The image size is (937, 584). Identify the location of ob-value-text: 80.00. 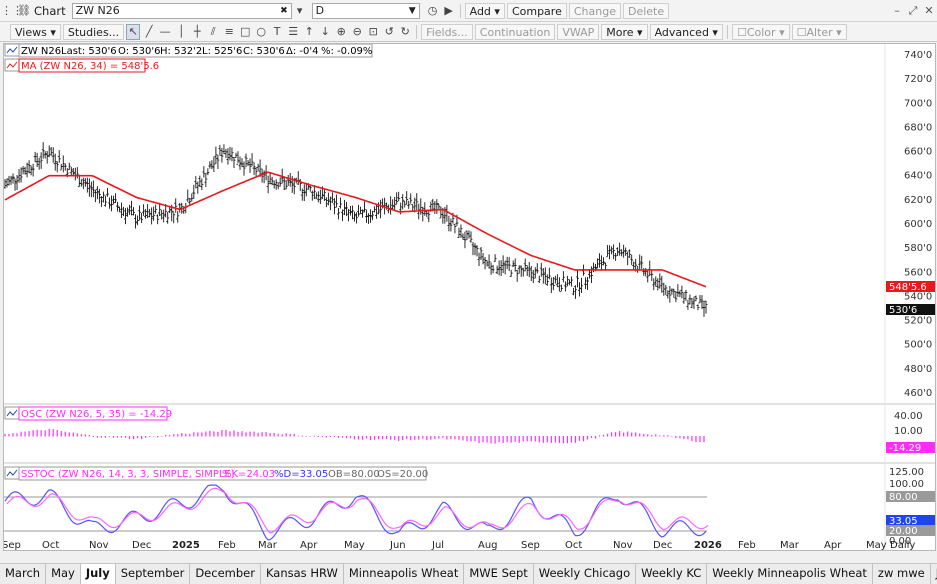
(903, 497).